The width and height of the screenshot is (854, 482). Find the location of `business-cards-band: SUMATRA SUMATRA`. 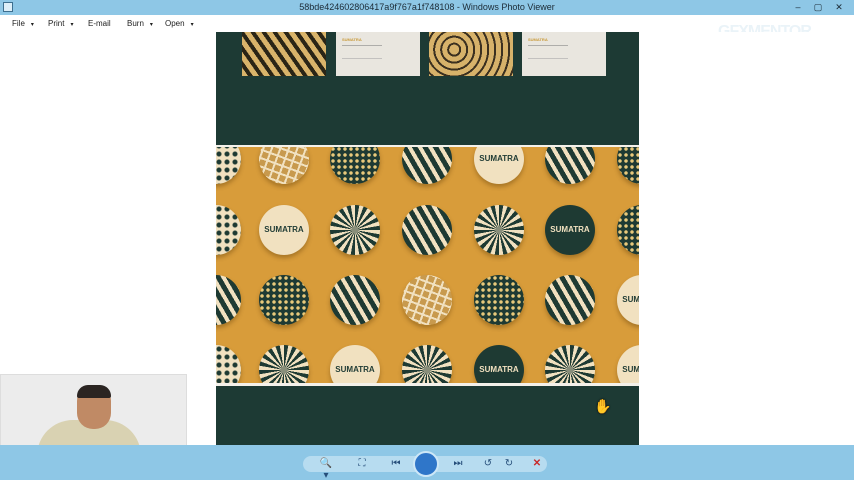

business-cards-band: SUMATRA SUMATRA is located at coordinates (427, 88).